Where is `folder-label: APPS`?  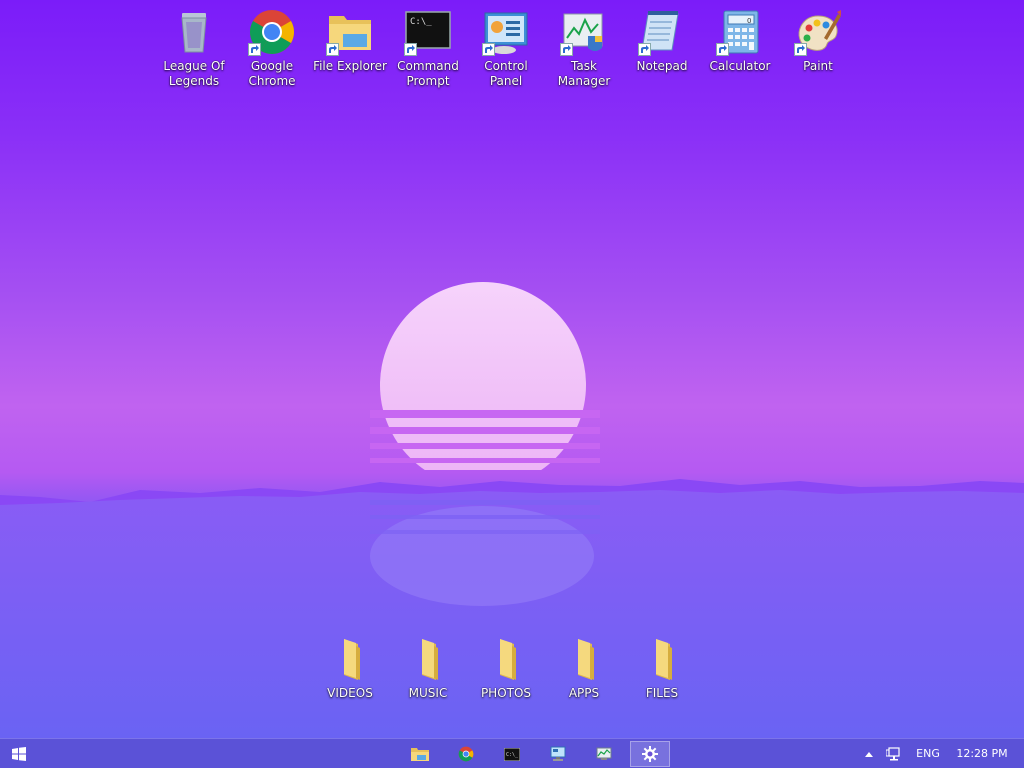
folder-label: APPS is located at coordinates (584, 693).